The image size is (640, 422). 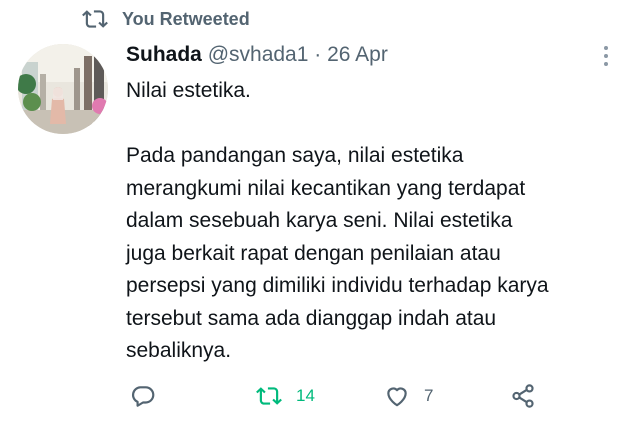 I want to click on like-button: 7, so click(x=408, y=396).